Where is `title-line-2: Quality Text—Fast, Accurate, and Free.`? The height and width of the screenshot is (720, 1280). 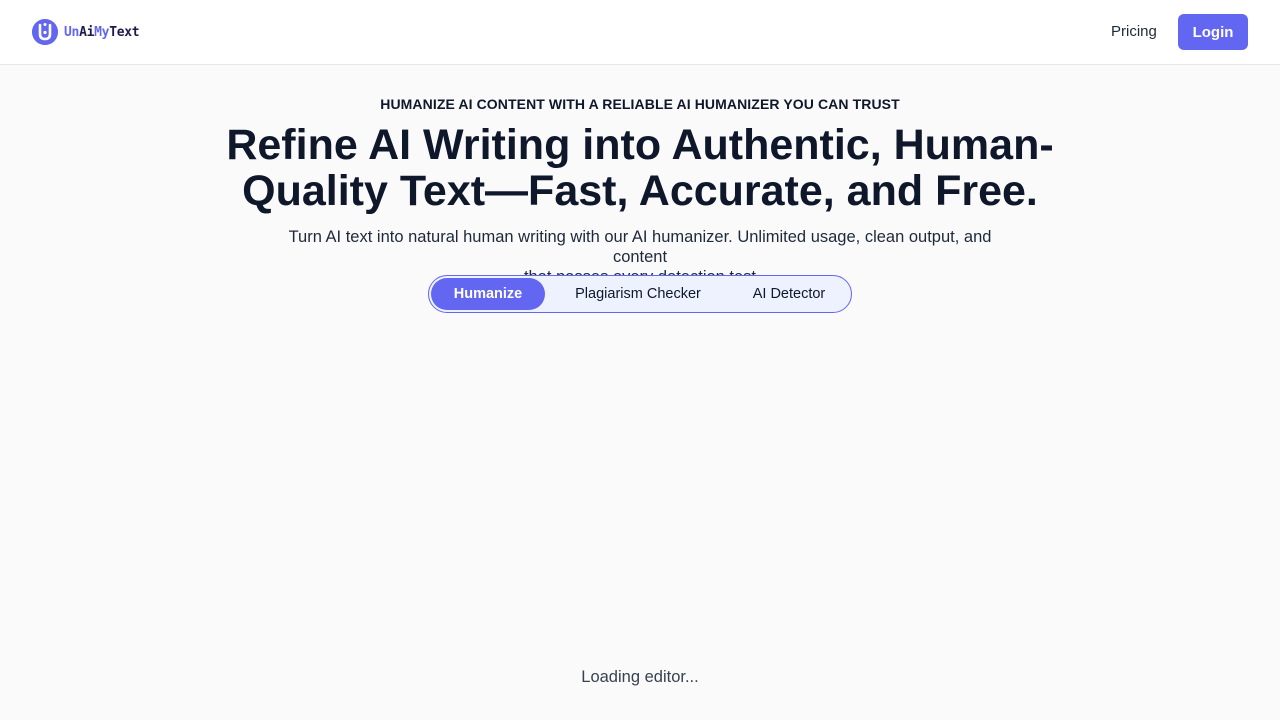 title-line-2: Quality Text—Fast, Accurate, and Free. is located at coordinates (640, 191).